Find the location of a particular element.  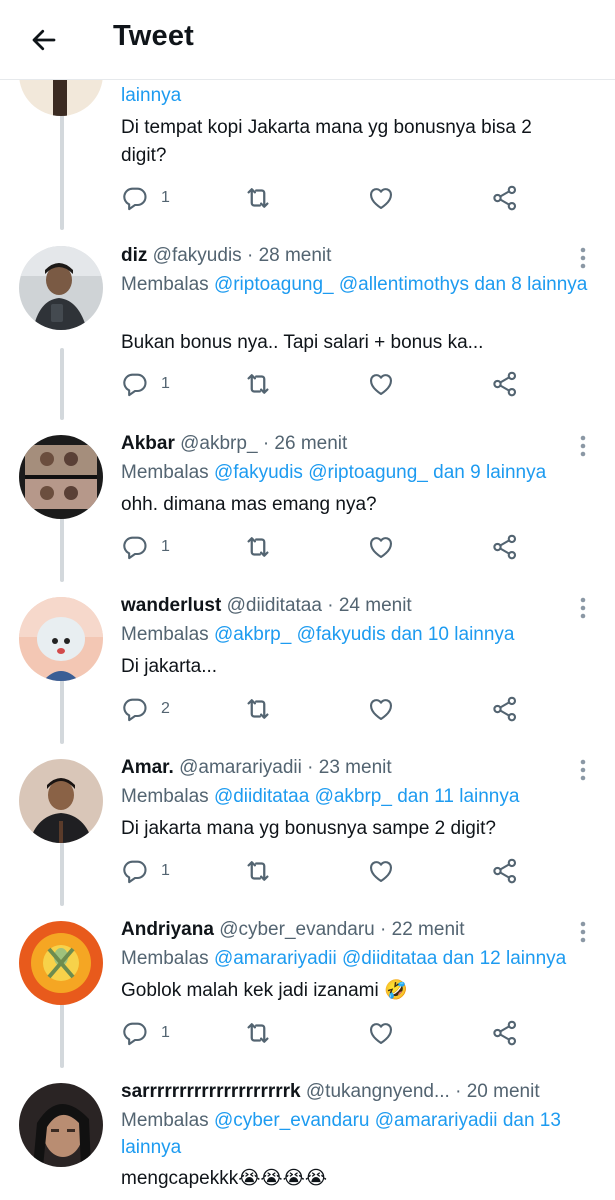

user-handle: @fakyudis is located at coordinates (197, 255).